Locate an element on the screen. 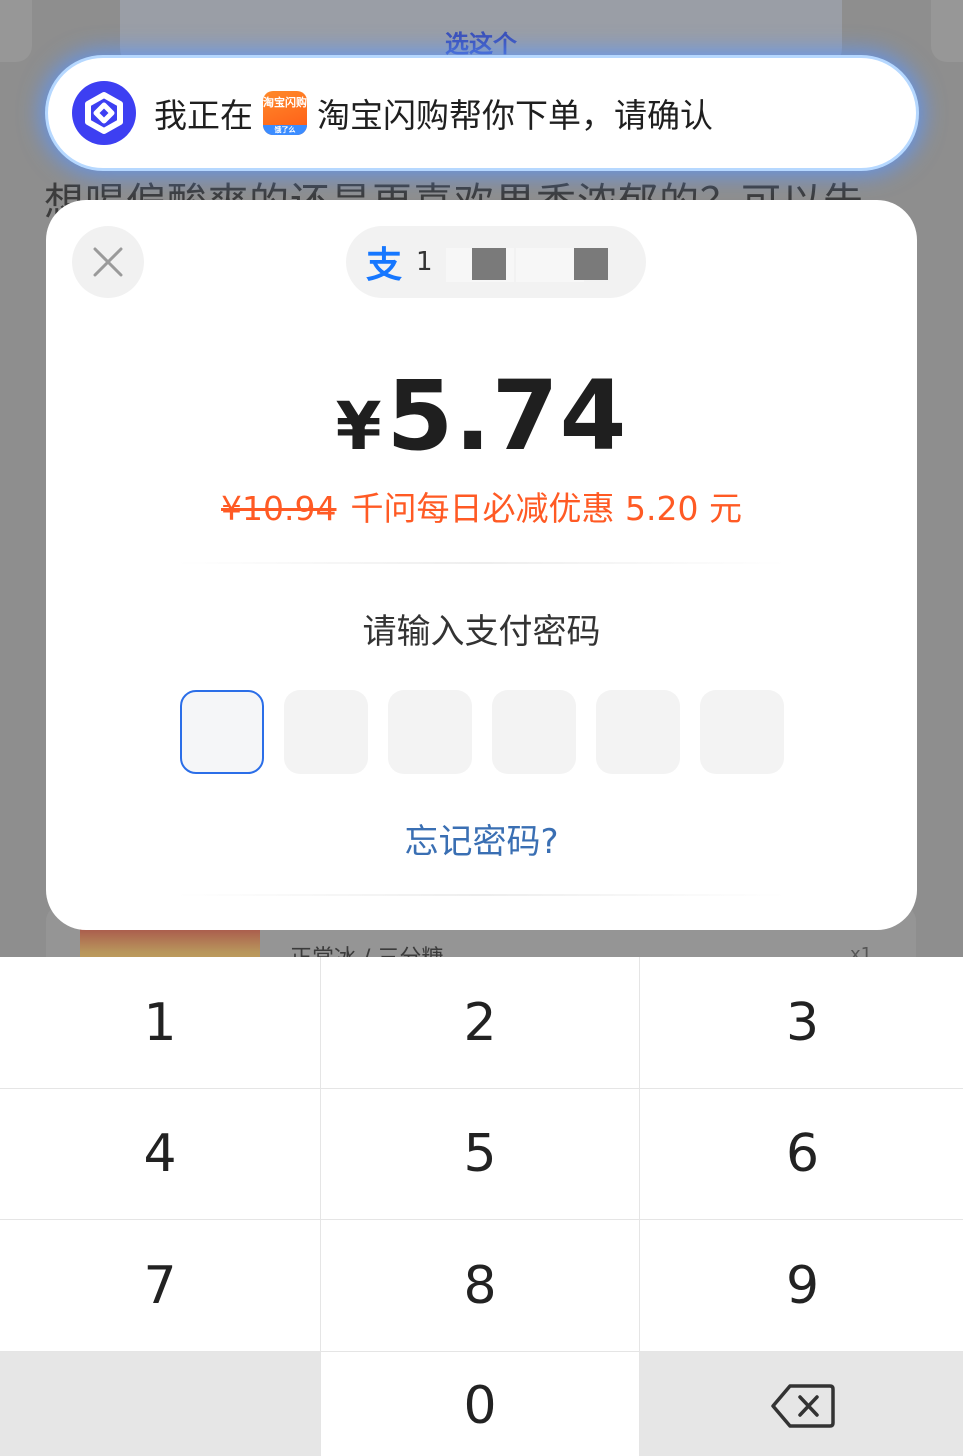  close-button is located at coordinates (108, 262).